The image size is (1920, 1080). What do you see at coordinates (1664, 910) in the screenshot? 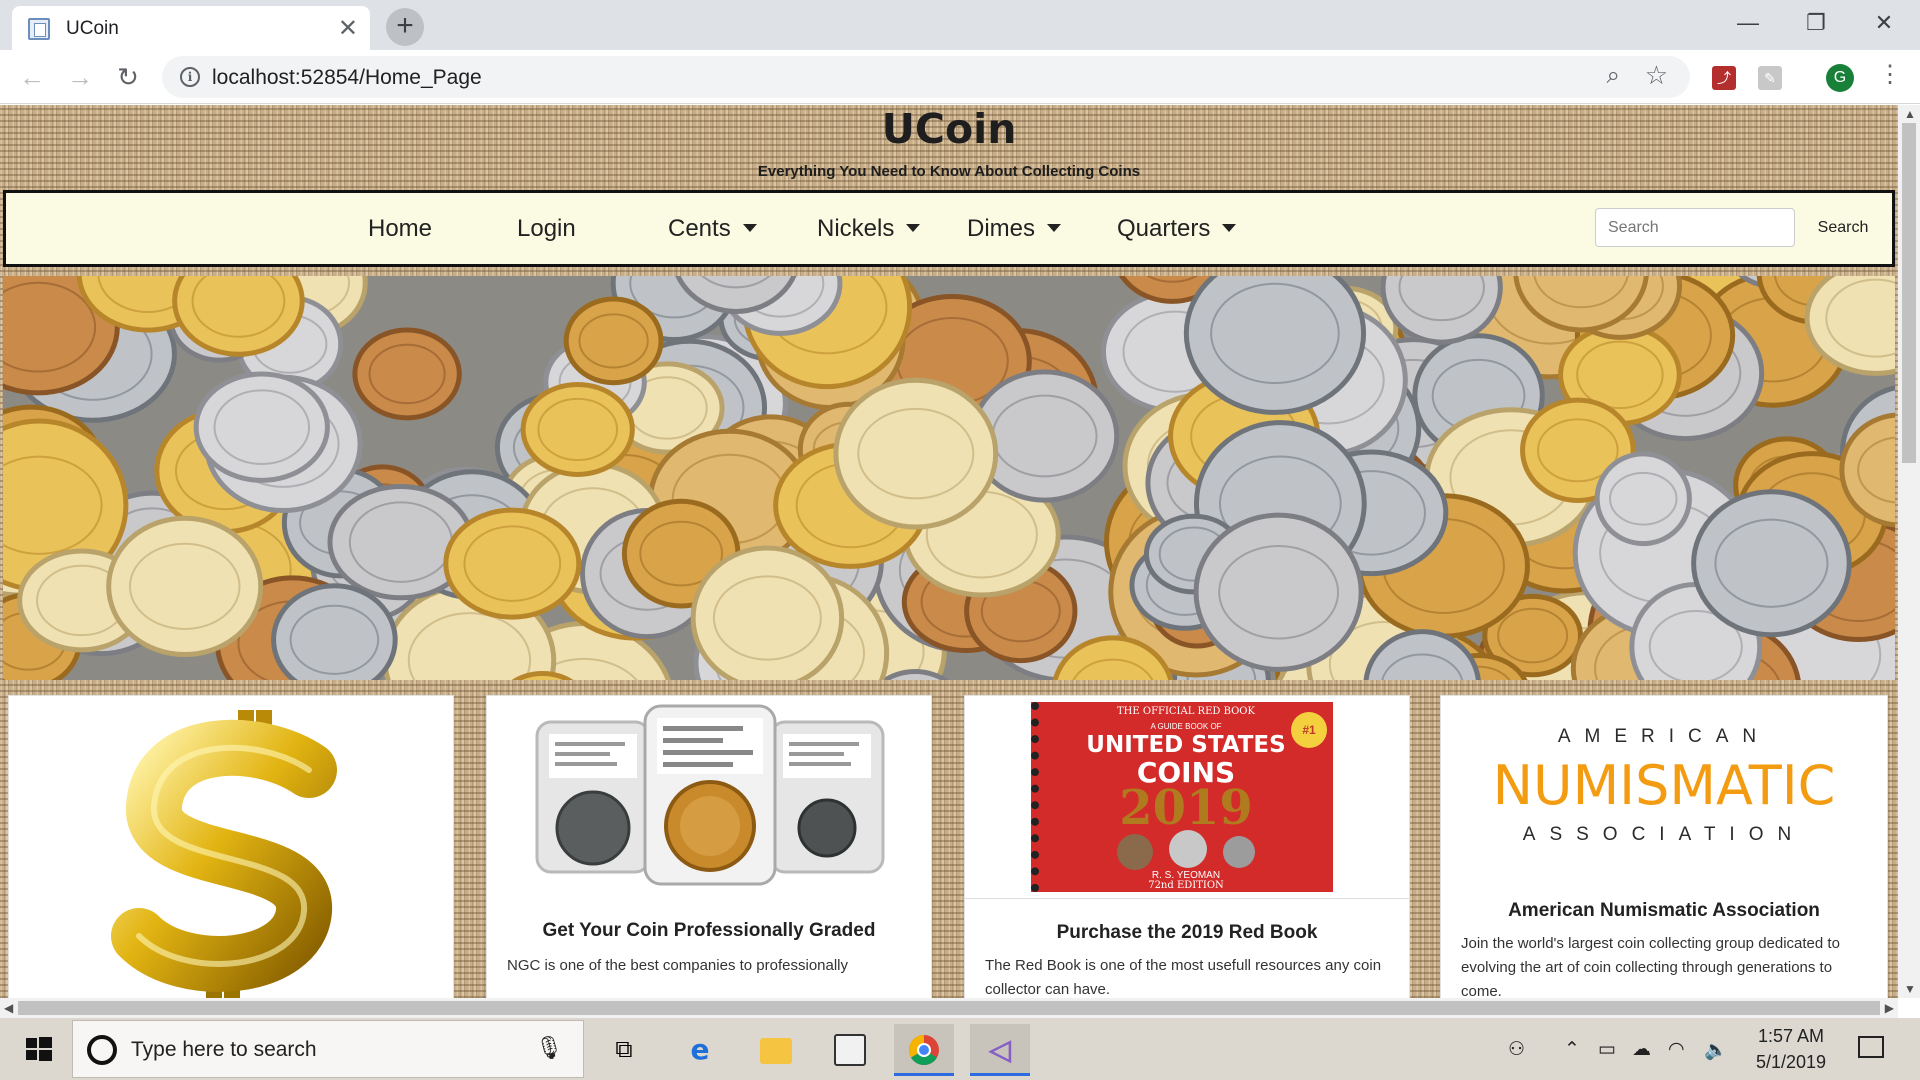
I see `card-ana-title: American Numismatic Association` at bounding box center [1664, 910].